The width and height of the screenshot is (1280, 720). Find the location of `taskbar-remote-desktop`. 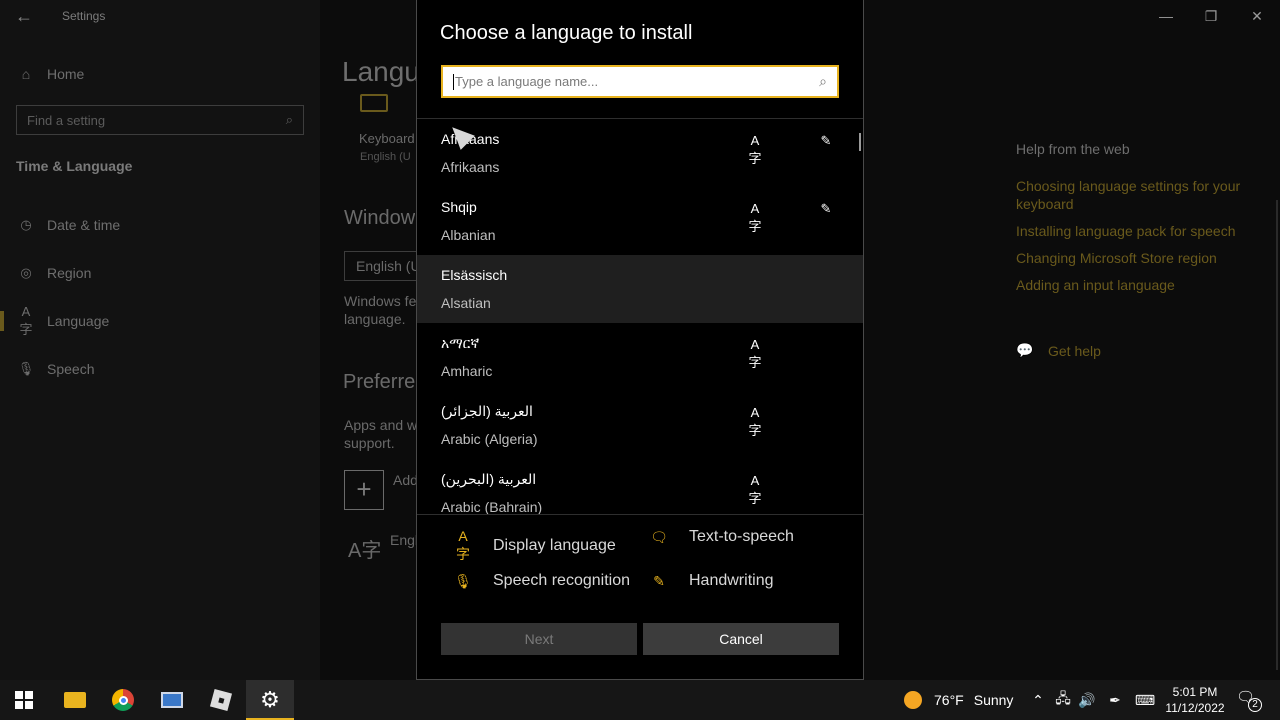

taskbar-remote-desktop is located at coordinates (172, 700).